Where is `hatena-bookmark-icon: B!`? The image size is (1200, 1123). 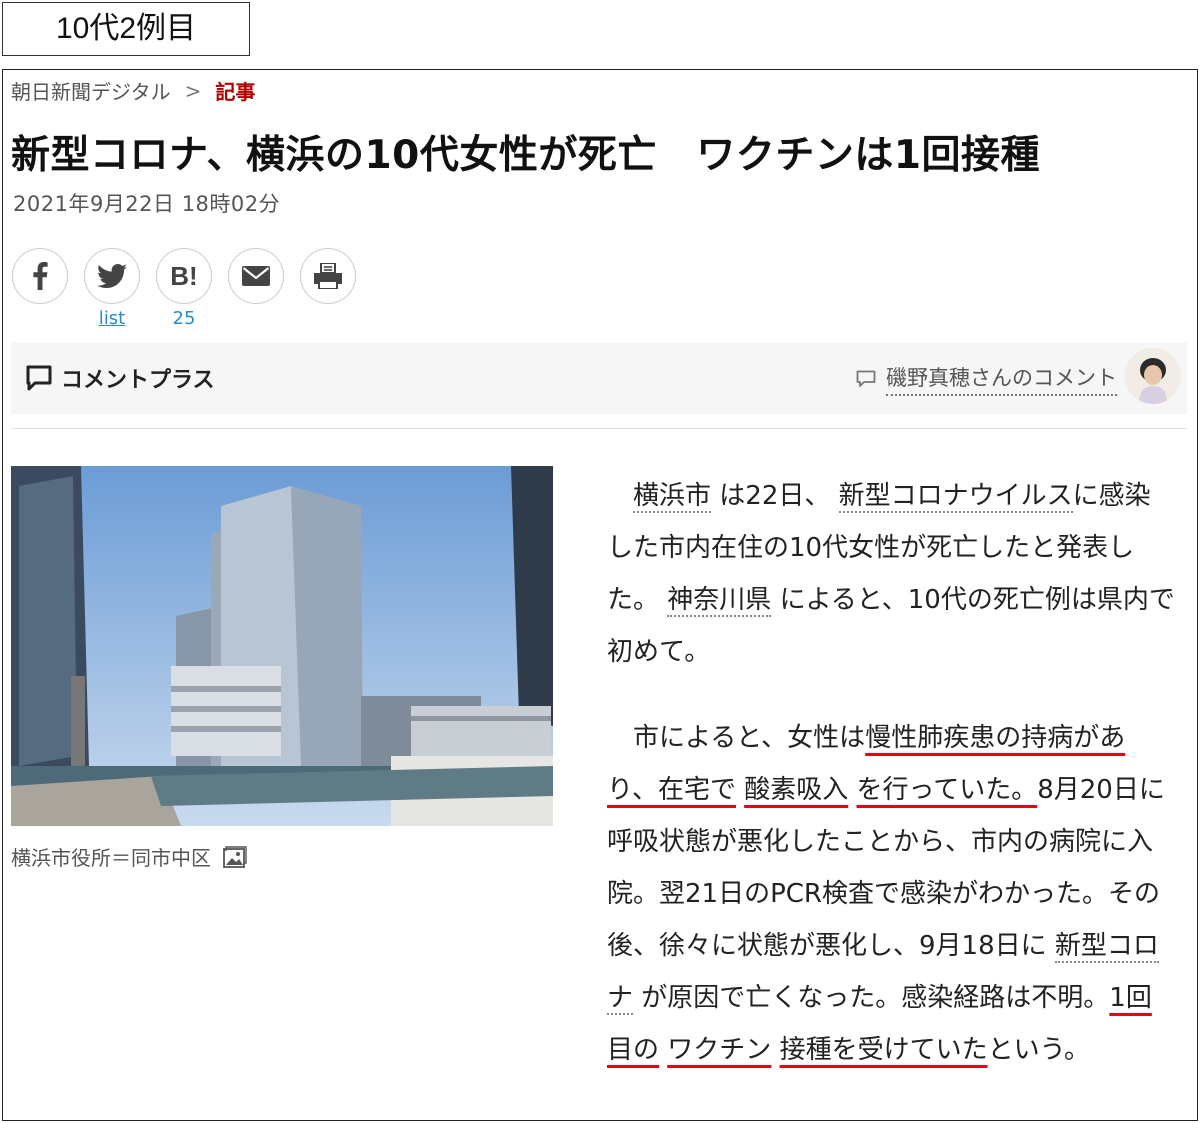 hatena-bookmark-icon: B! is located at coordinates (184, 275).